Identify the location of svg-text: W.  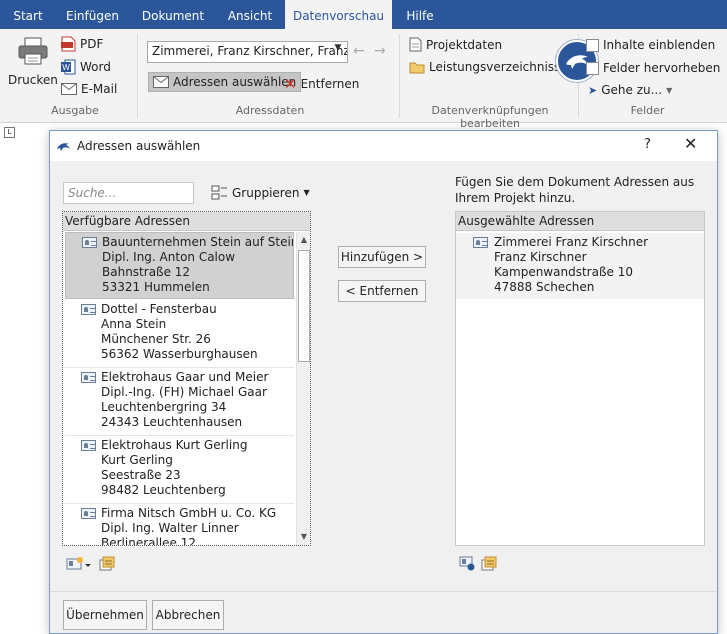
(66, 67).